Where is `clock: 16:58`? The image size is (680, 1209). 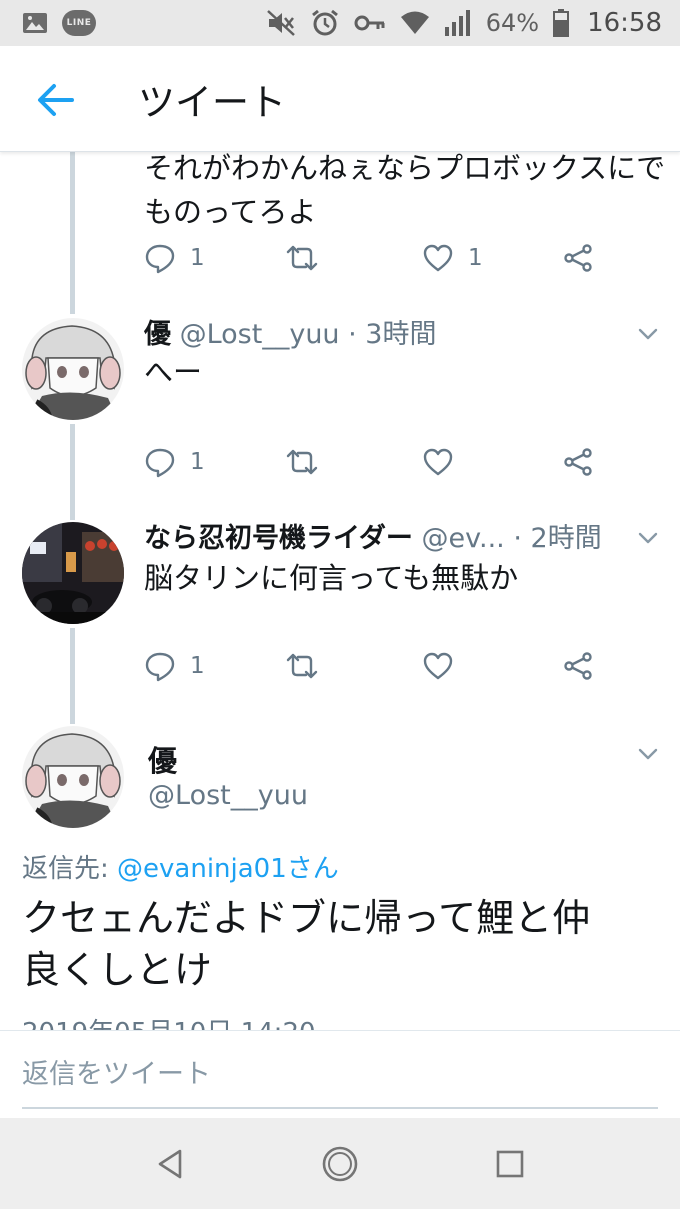
clock: 16:58 is located at coordinates (624, 23).